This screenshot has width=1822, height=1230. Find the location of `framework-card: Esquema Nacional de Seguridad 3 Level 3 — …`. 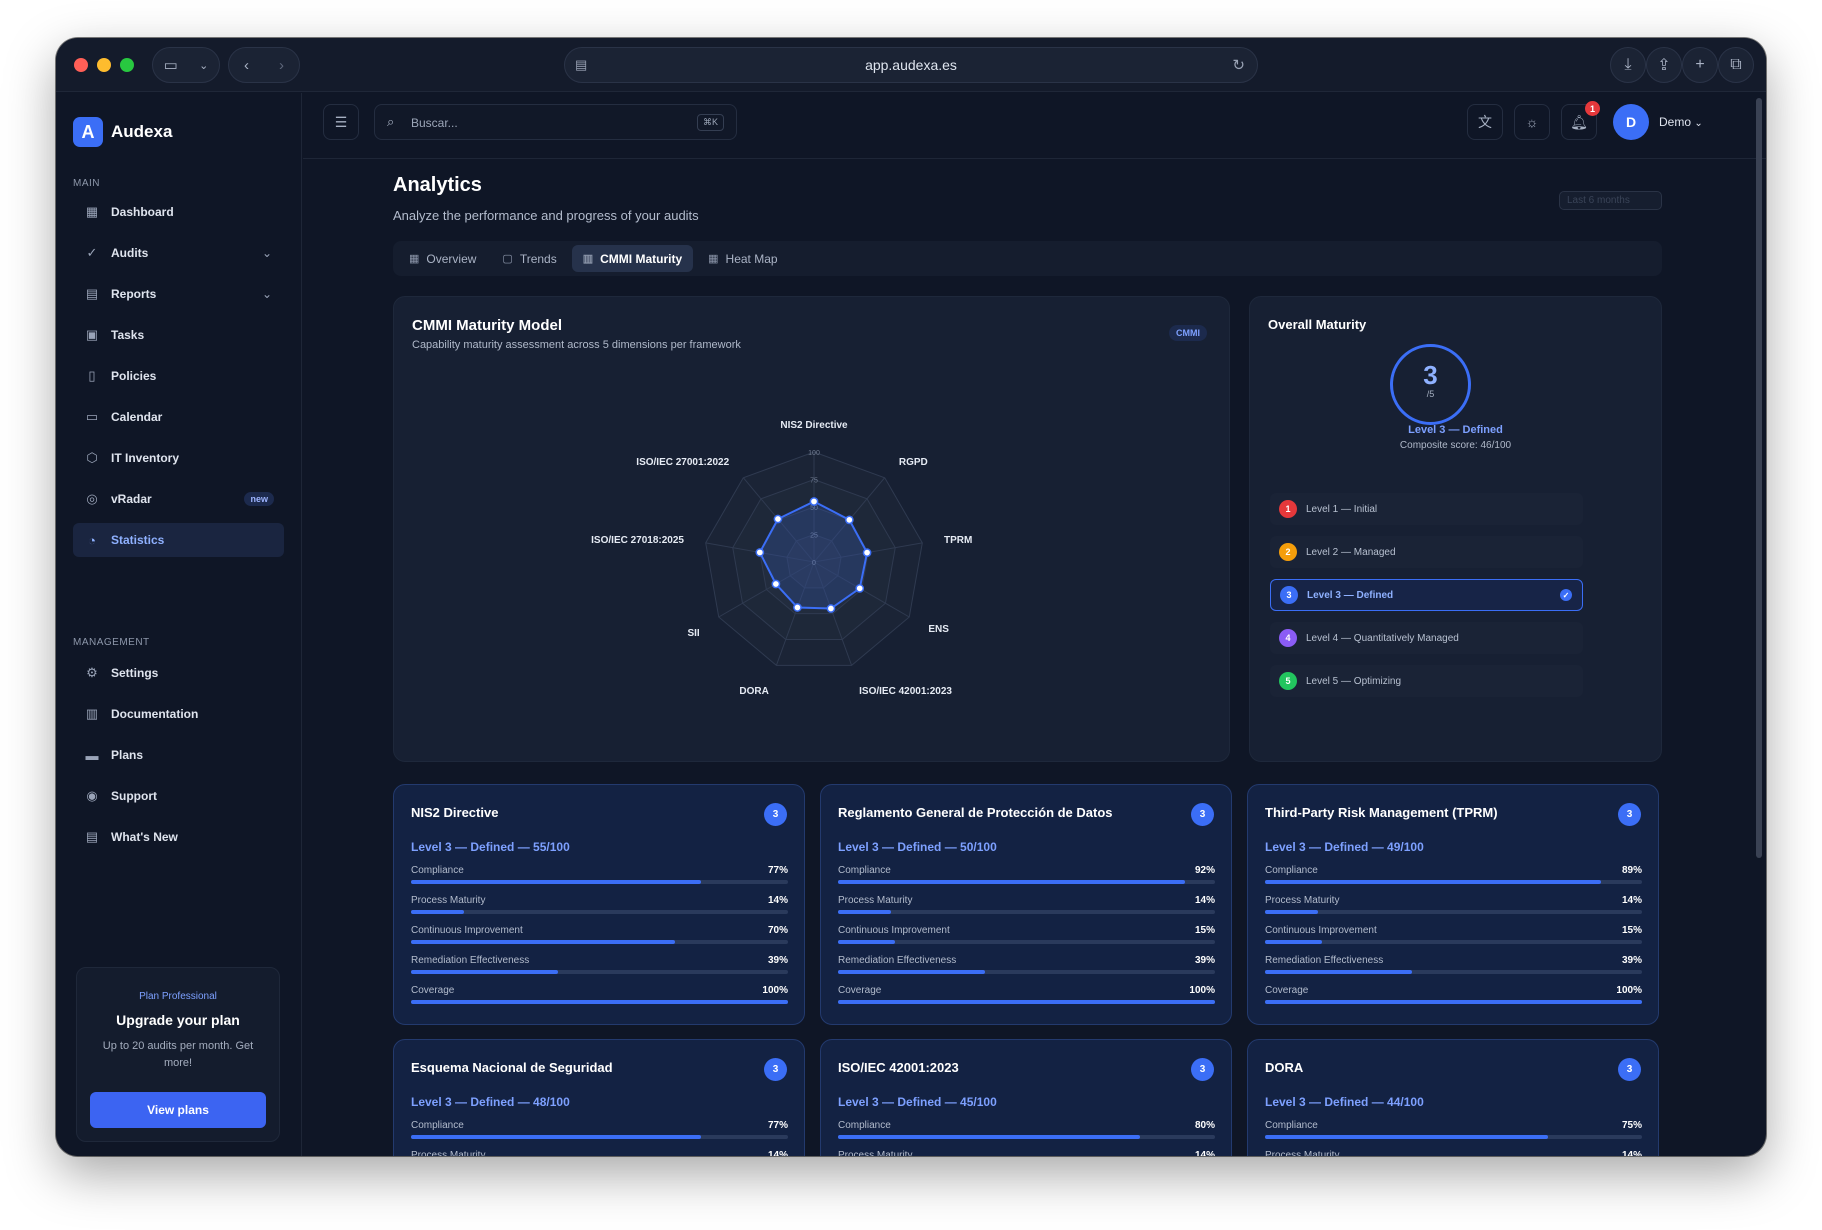

framework-card: Esquema Nacional de Seguridad 3 Level 3 — … is located at coordinates (599, 1097).